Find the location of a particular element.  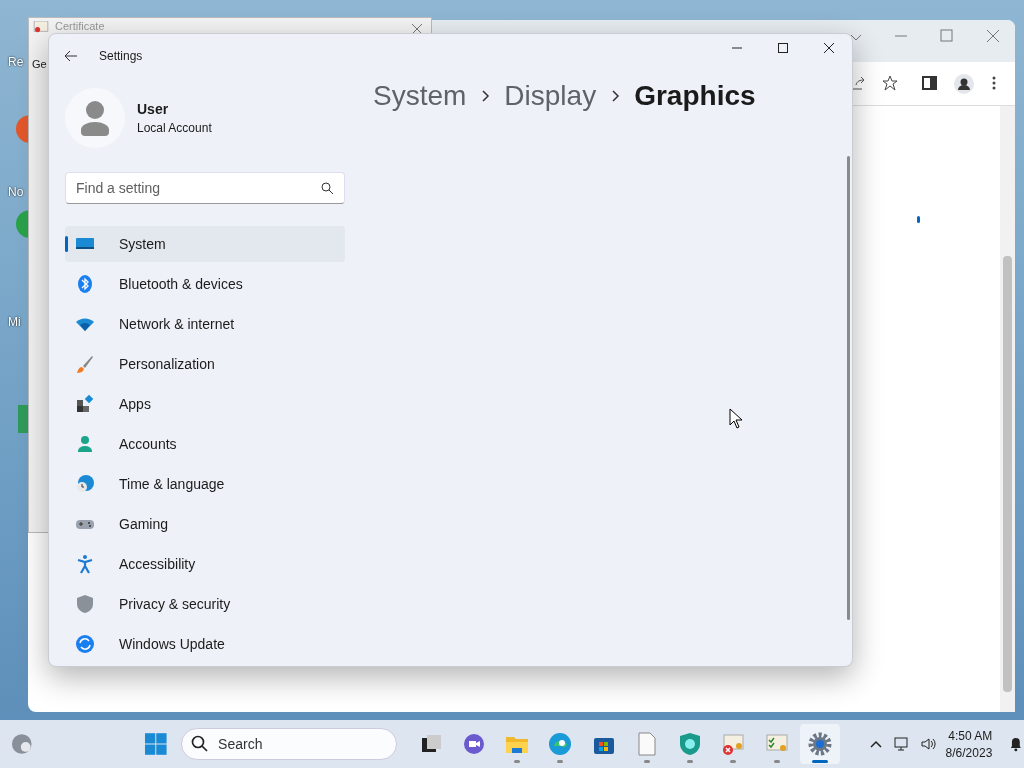

privacy-icon is located at coordinates (85, 604).